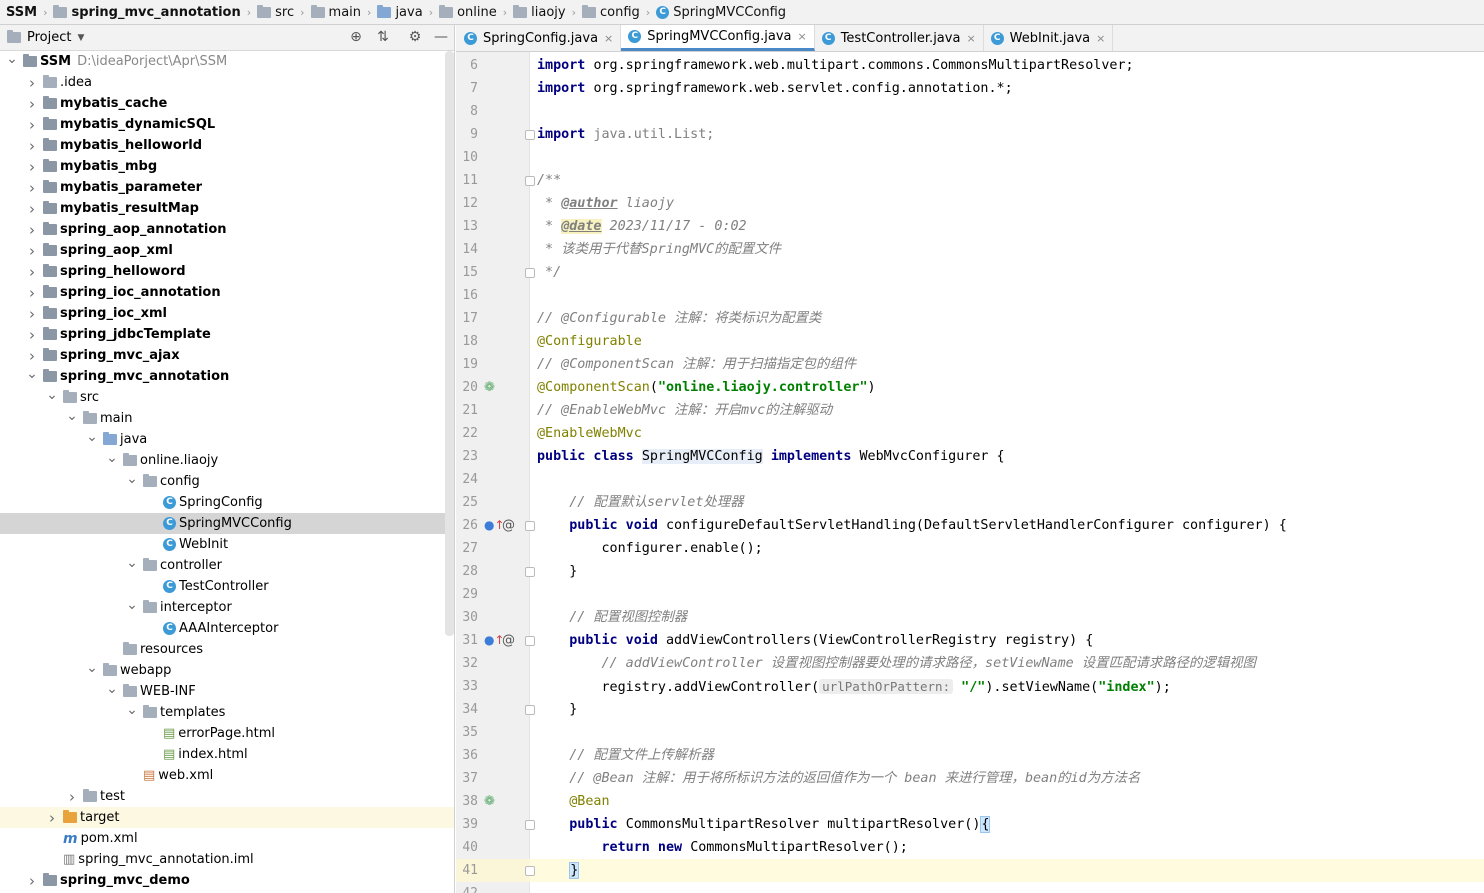 This screenshot has width=1484, height=893. Describe the element at coordinates (227, 565) in the screenshot. I see `tree-item: ⌄ controller` at that location.